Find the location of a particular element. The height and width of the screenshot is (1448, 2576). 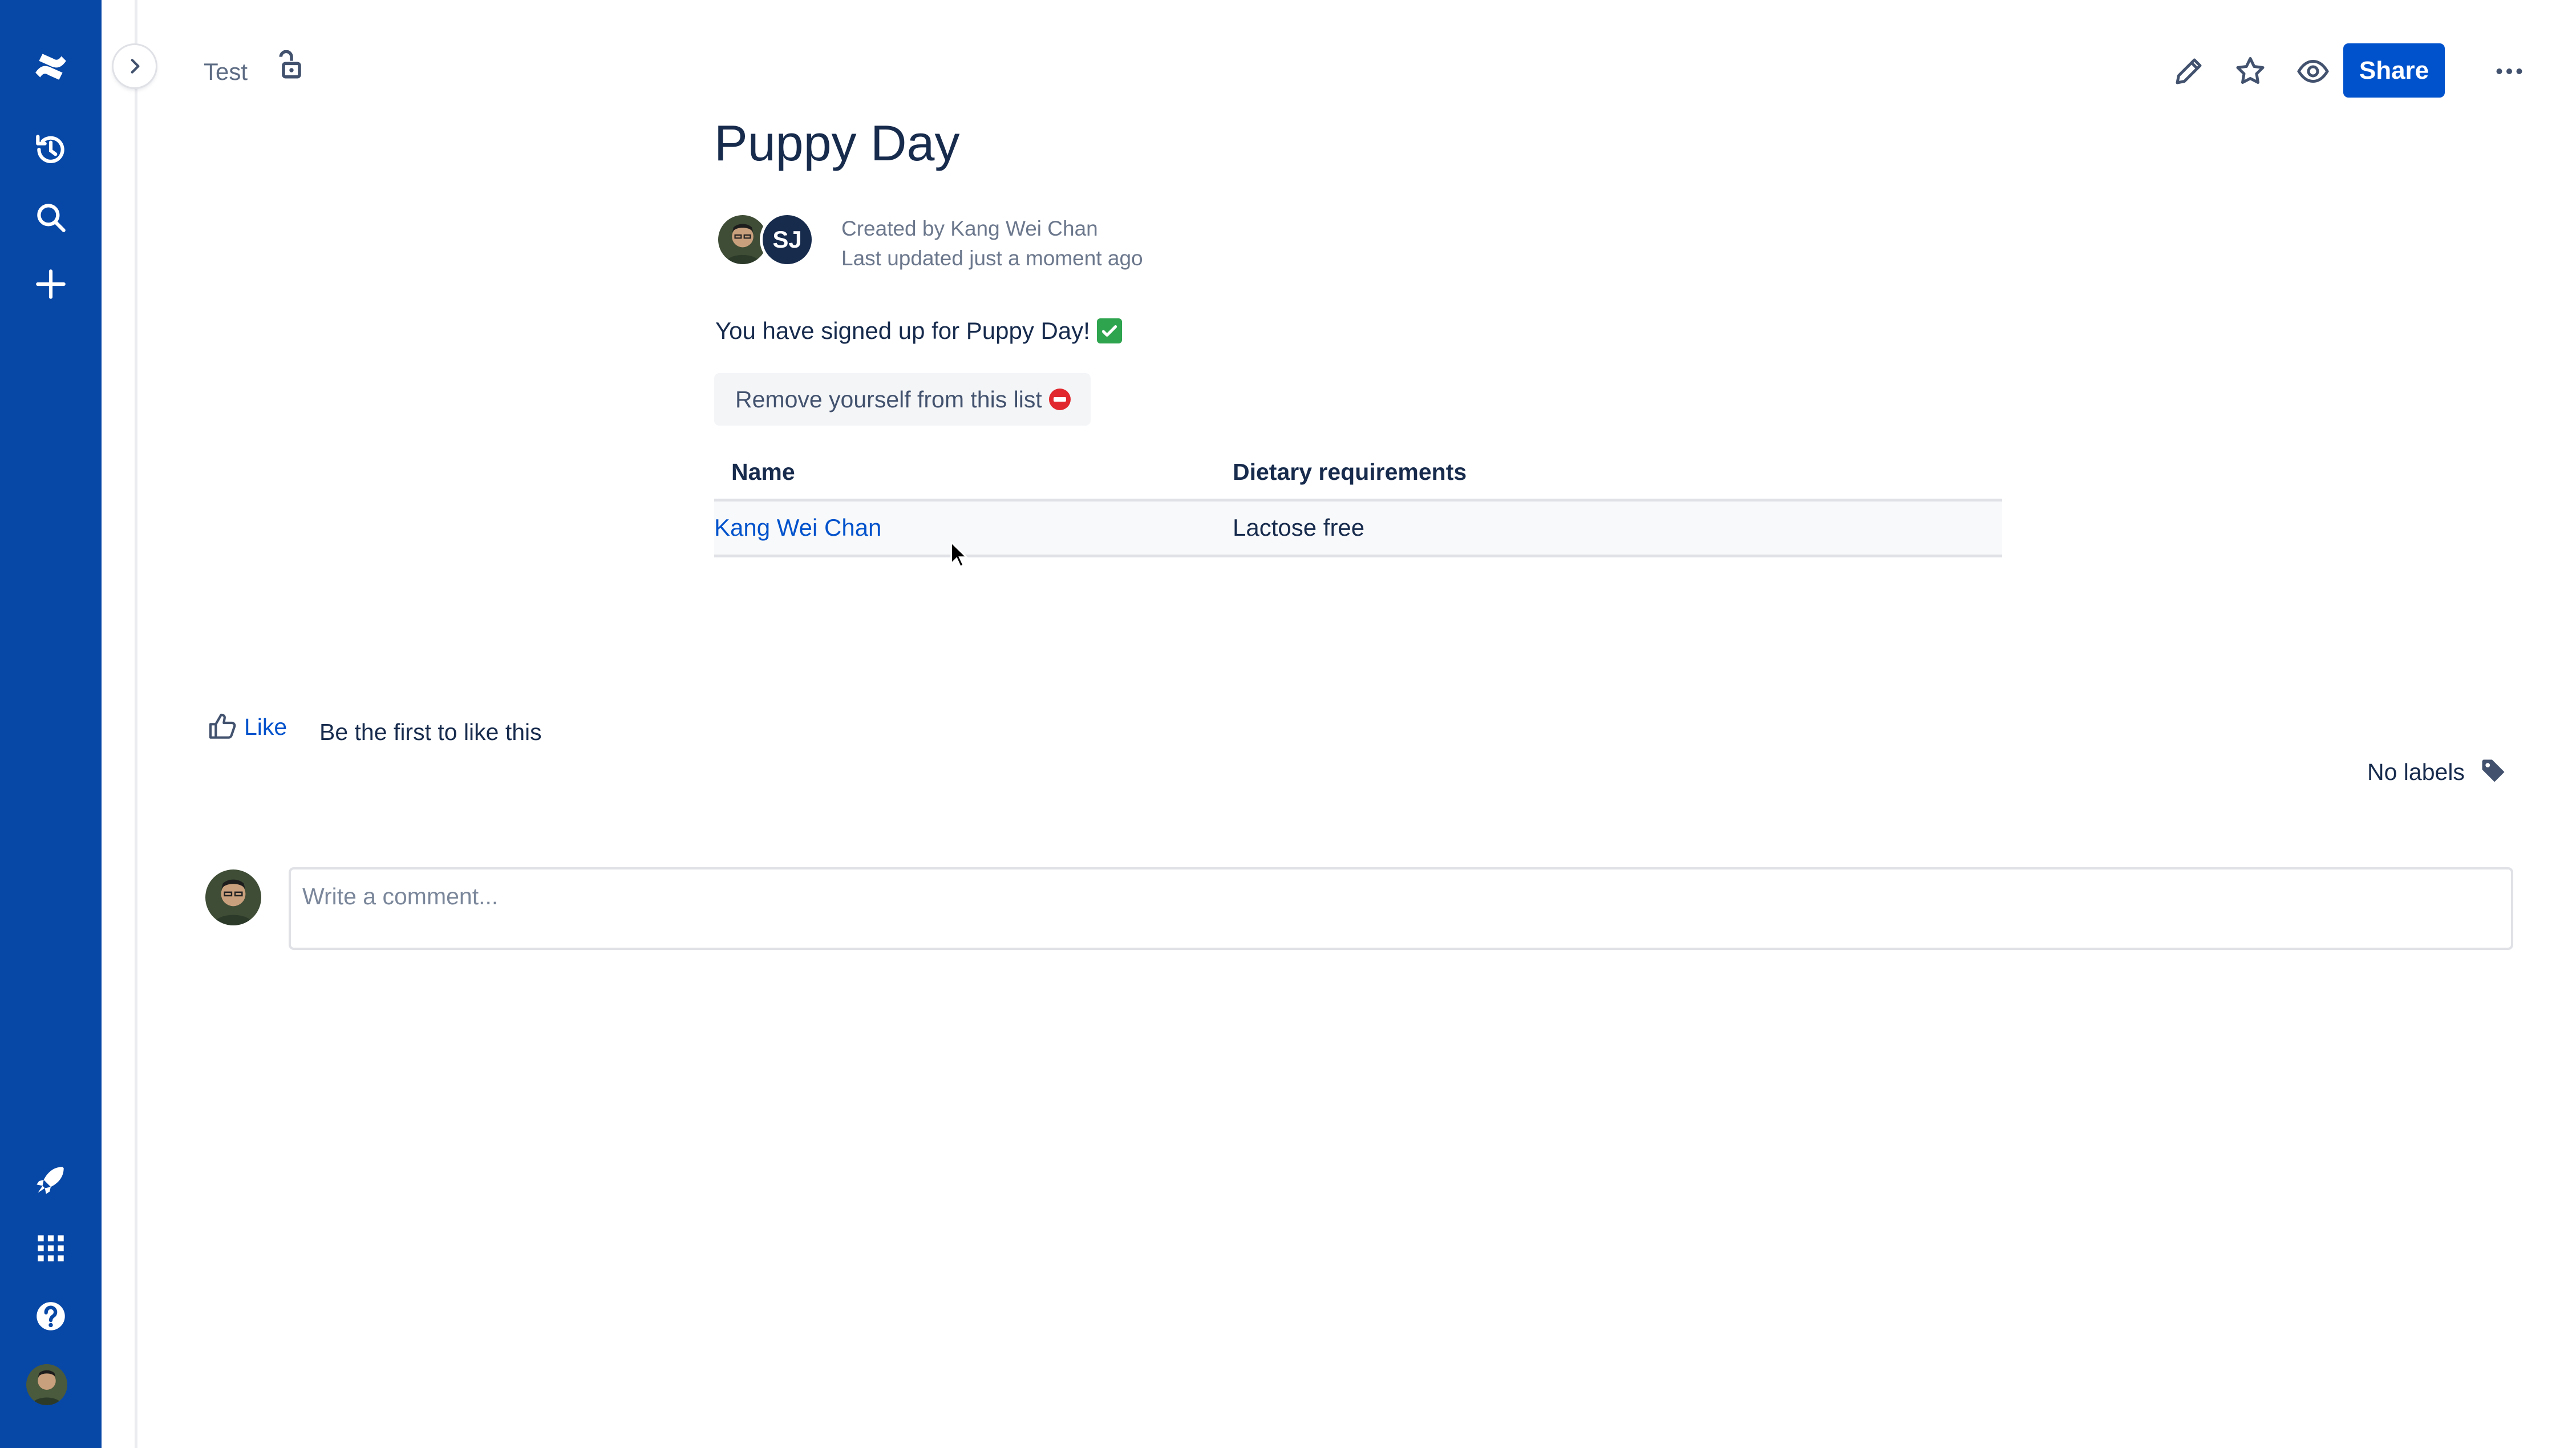

label-icon is located at coordinates (2493, 771).